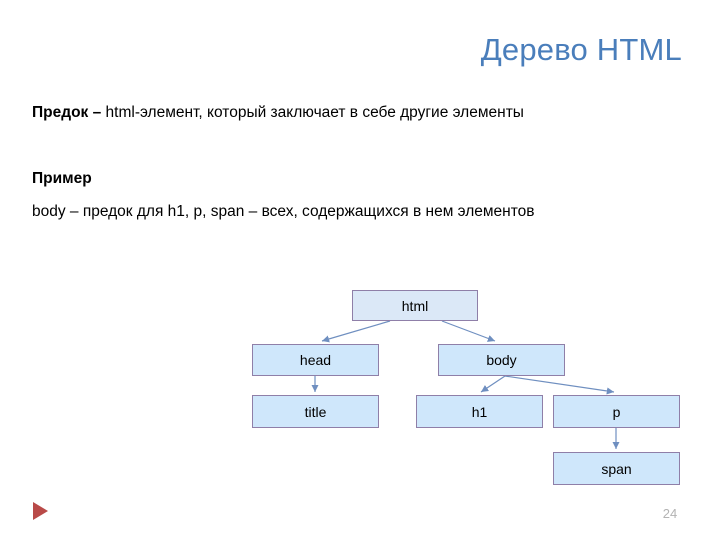  I want to click on page-number: 24, so click(670, 513).